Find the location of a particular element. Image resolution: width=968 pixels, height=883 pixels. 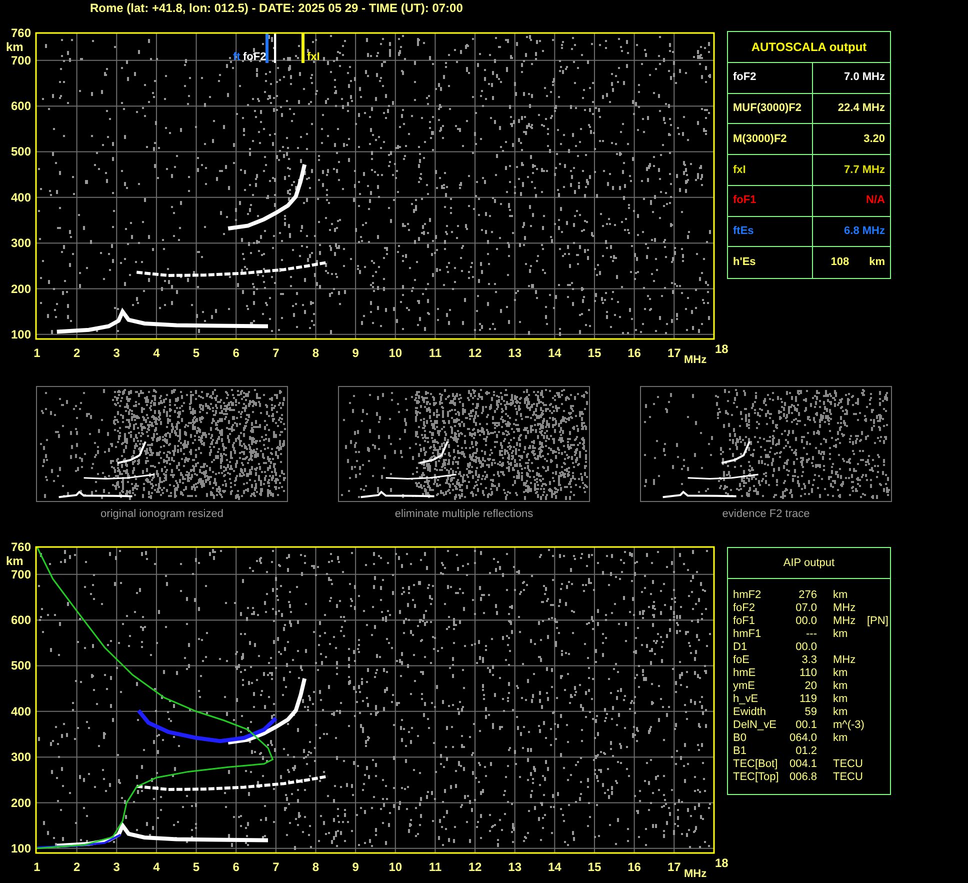

thumbnail-caption: original ionogram resized is located at coordinates (162, 514).